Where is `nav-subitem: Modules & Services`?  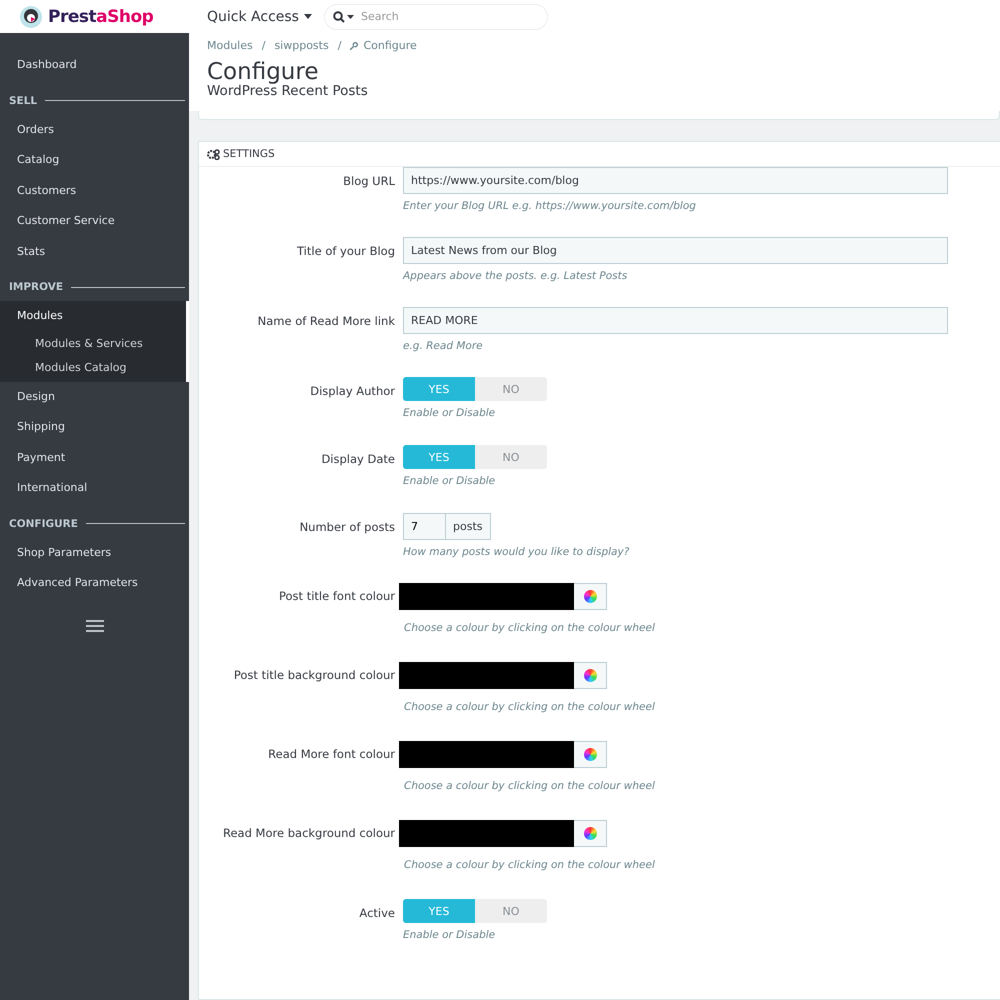 nav-subitem: Modules & Services is located at coordinates (93, 344).